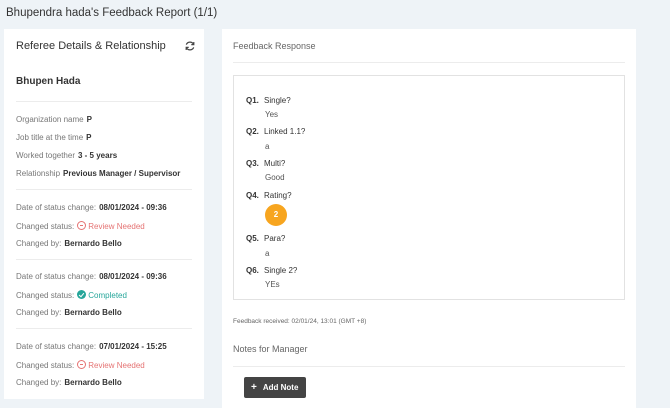 Image resolution: width=670 pixels, height=408 pixels. Describe the element at coordinates (48, 81) in the screenshot. I see `referee-name: Bhupen Hada` at that location.